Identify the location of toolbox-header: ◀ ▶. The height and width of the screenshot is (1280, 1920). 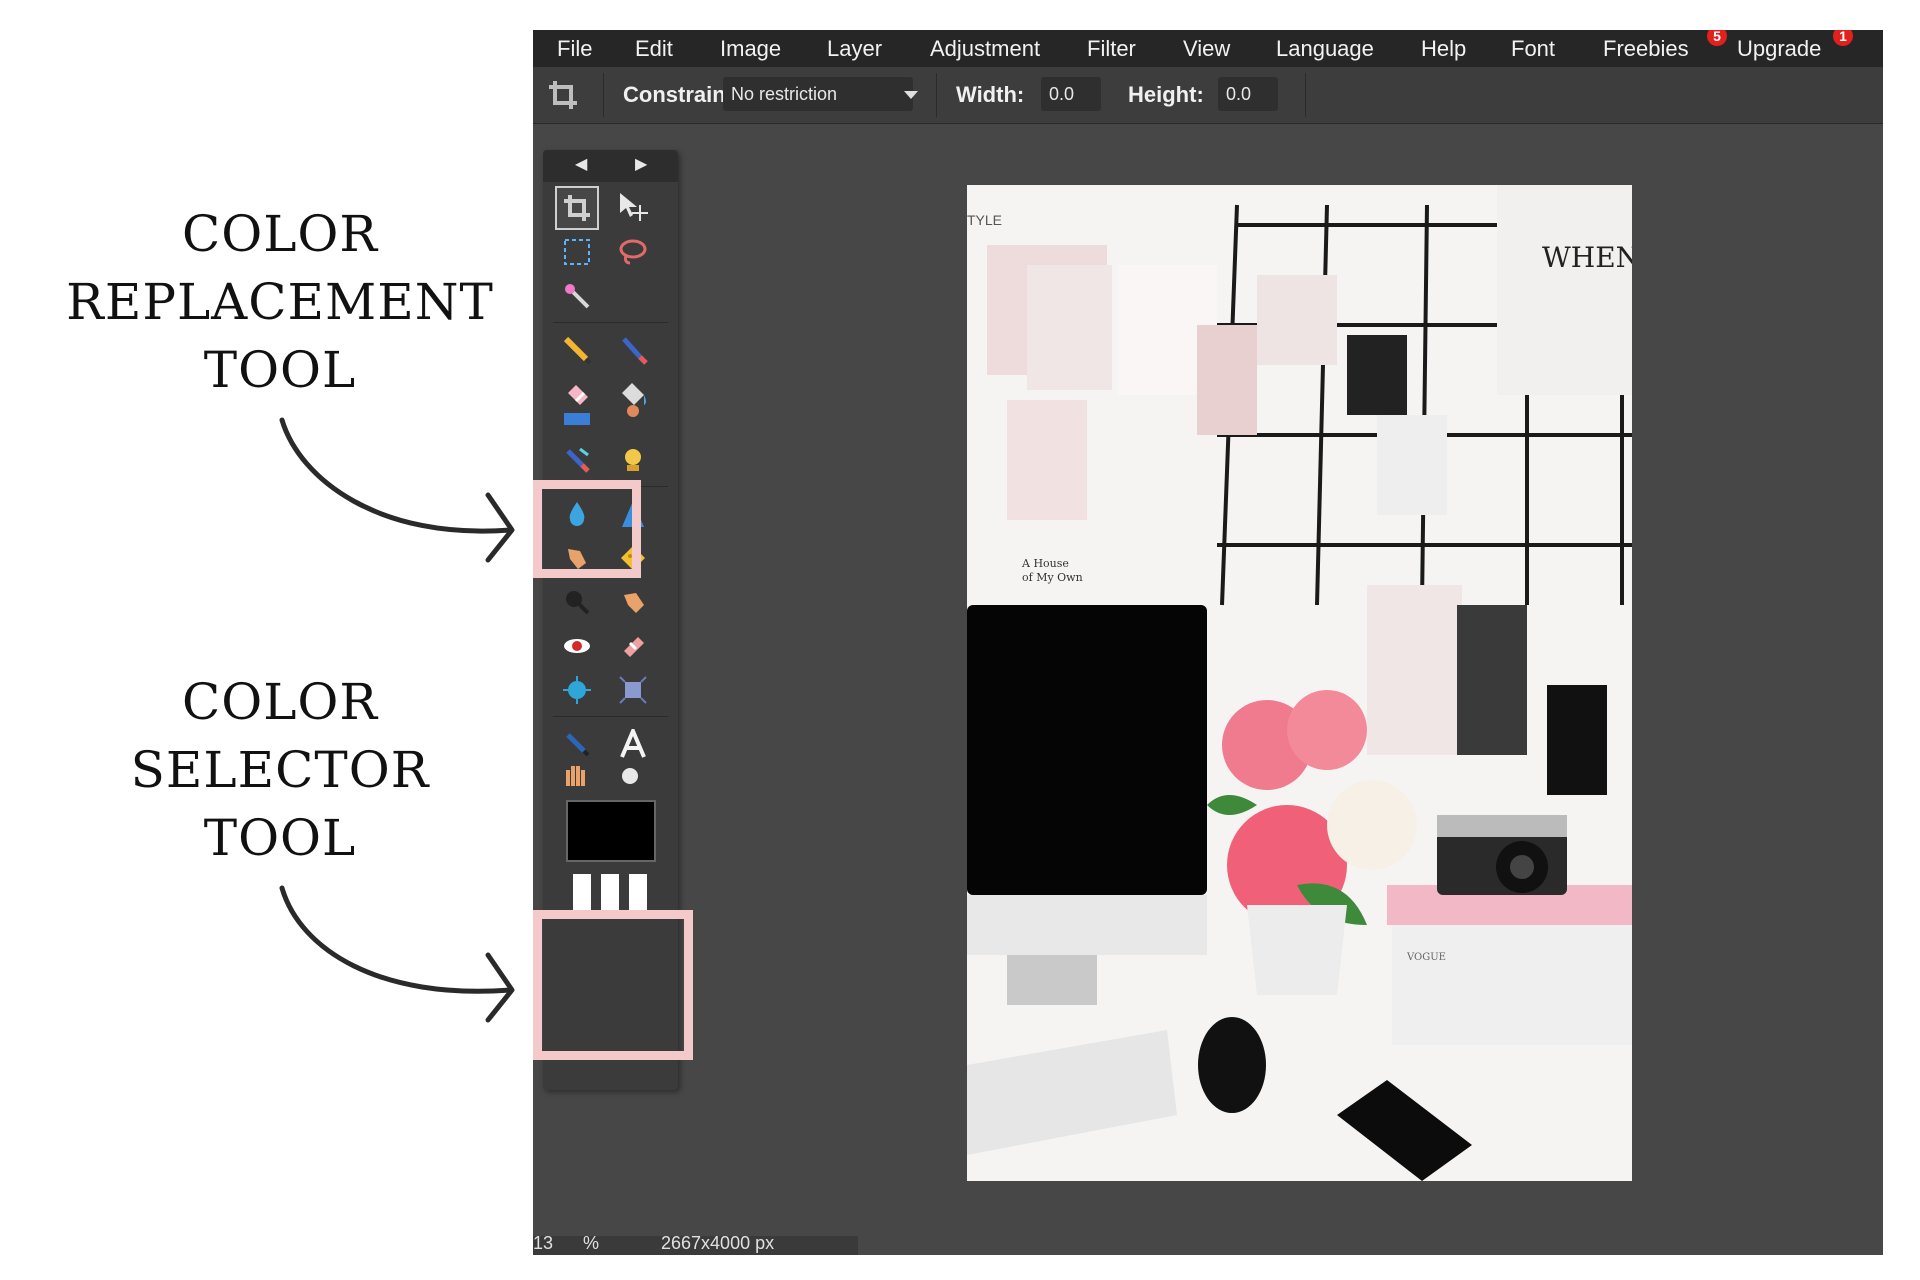
(610, 166).